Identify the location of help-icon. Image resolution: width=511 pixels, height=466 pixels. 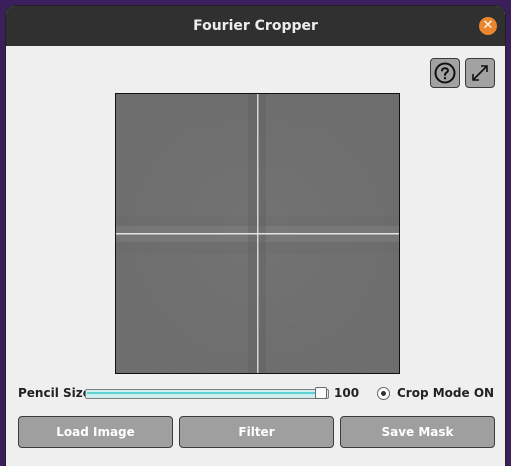
(445, 73).